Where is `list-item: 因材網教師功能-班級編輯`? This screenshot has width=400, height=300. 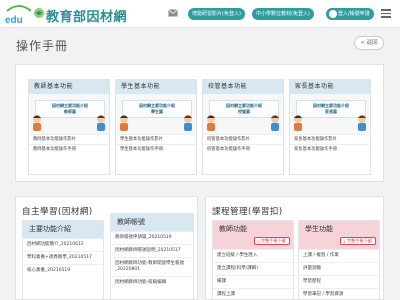 list-item: 因材網教師功能-班級編輯 is located at coordinates (152, 282).